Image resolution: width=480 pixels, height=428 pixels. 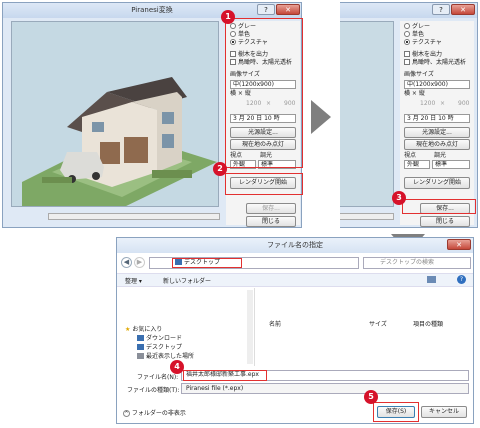 I want to click on location-text: デスクトップ, so click(x=202, y=262).